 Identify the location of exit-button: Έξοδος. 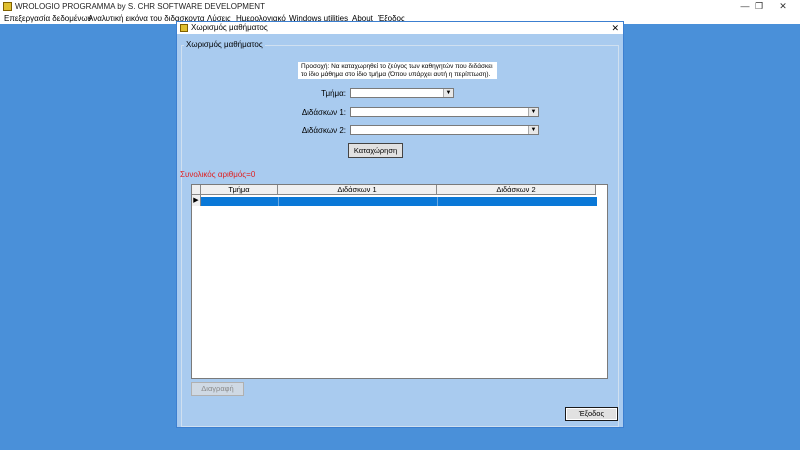
(591, 414).